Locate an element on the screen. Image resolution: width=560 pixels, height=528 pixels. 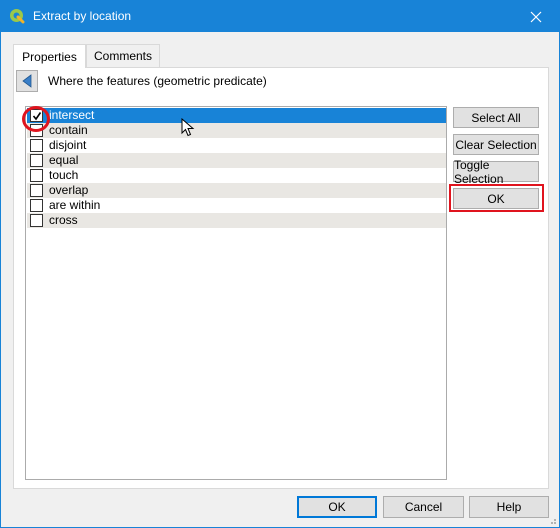
list-item: contain is located at coordinates (236, 130).